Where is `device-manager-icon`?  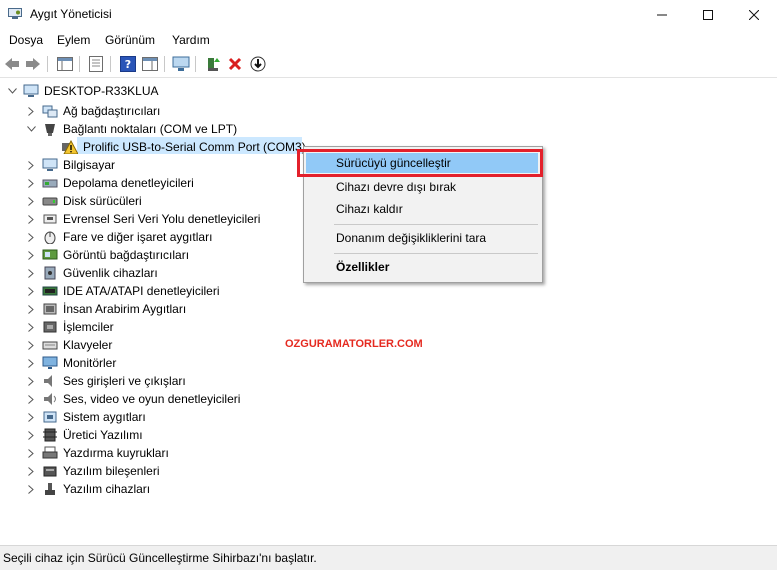 device-manager-icon is located at coordinates (15, 13).